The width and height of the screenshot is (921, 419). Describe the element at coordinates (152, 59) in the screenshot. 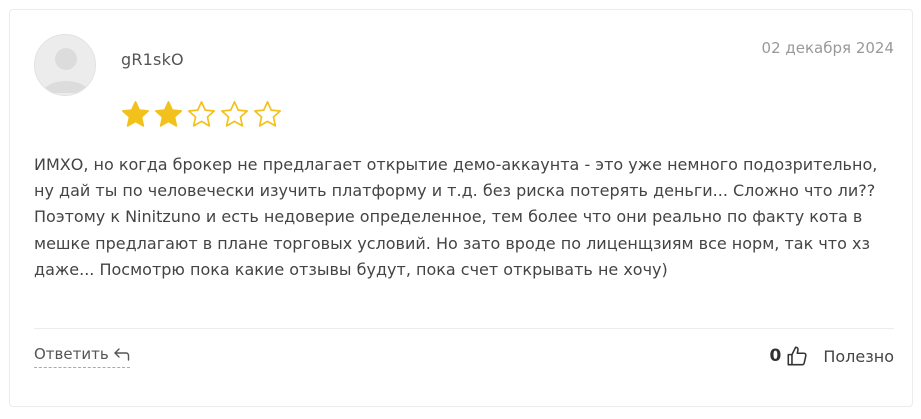

I see `review-author: gR1skO` at that location.